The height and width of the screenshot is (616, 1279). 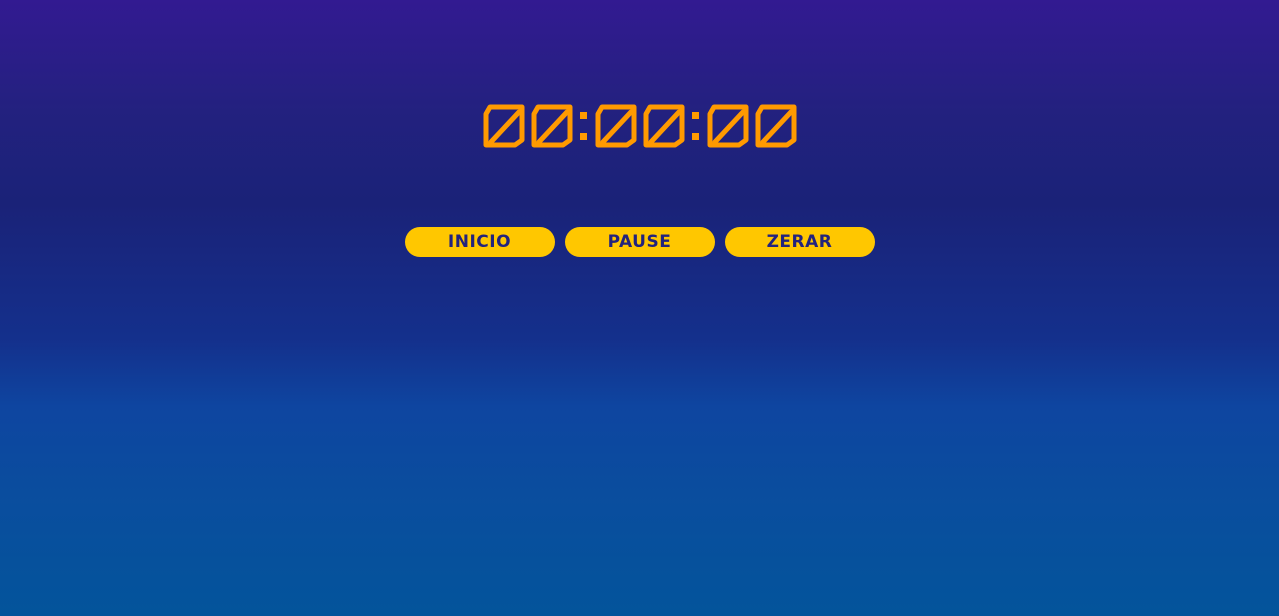 I want to click on controls-bar: INICIO PAUSE ZERAR, so click(x=639, y=242).